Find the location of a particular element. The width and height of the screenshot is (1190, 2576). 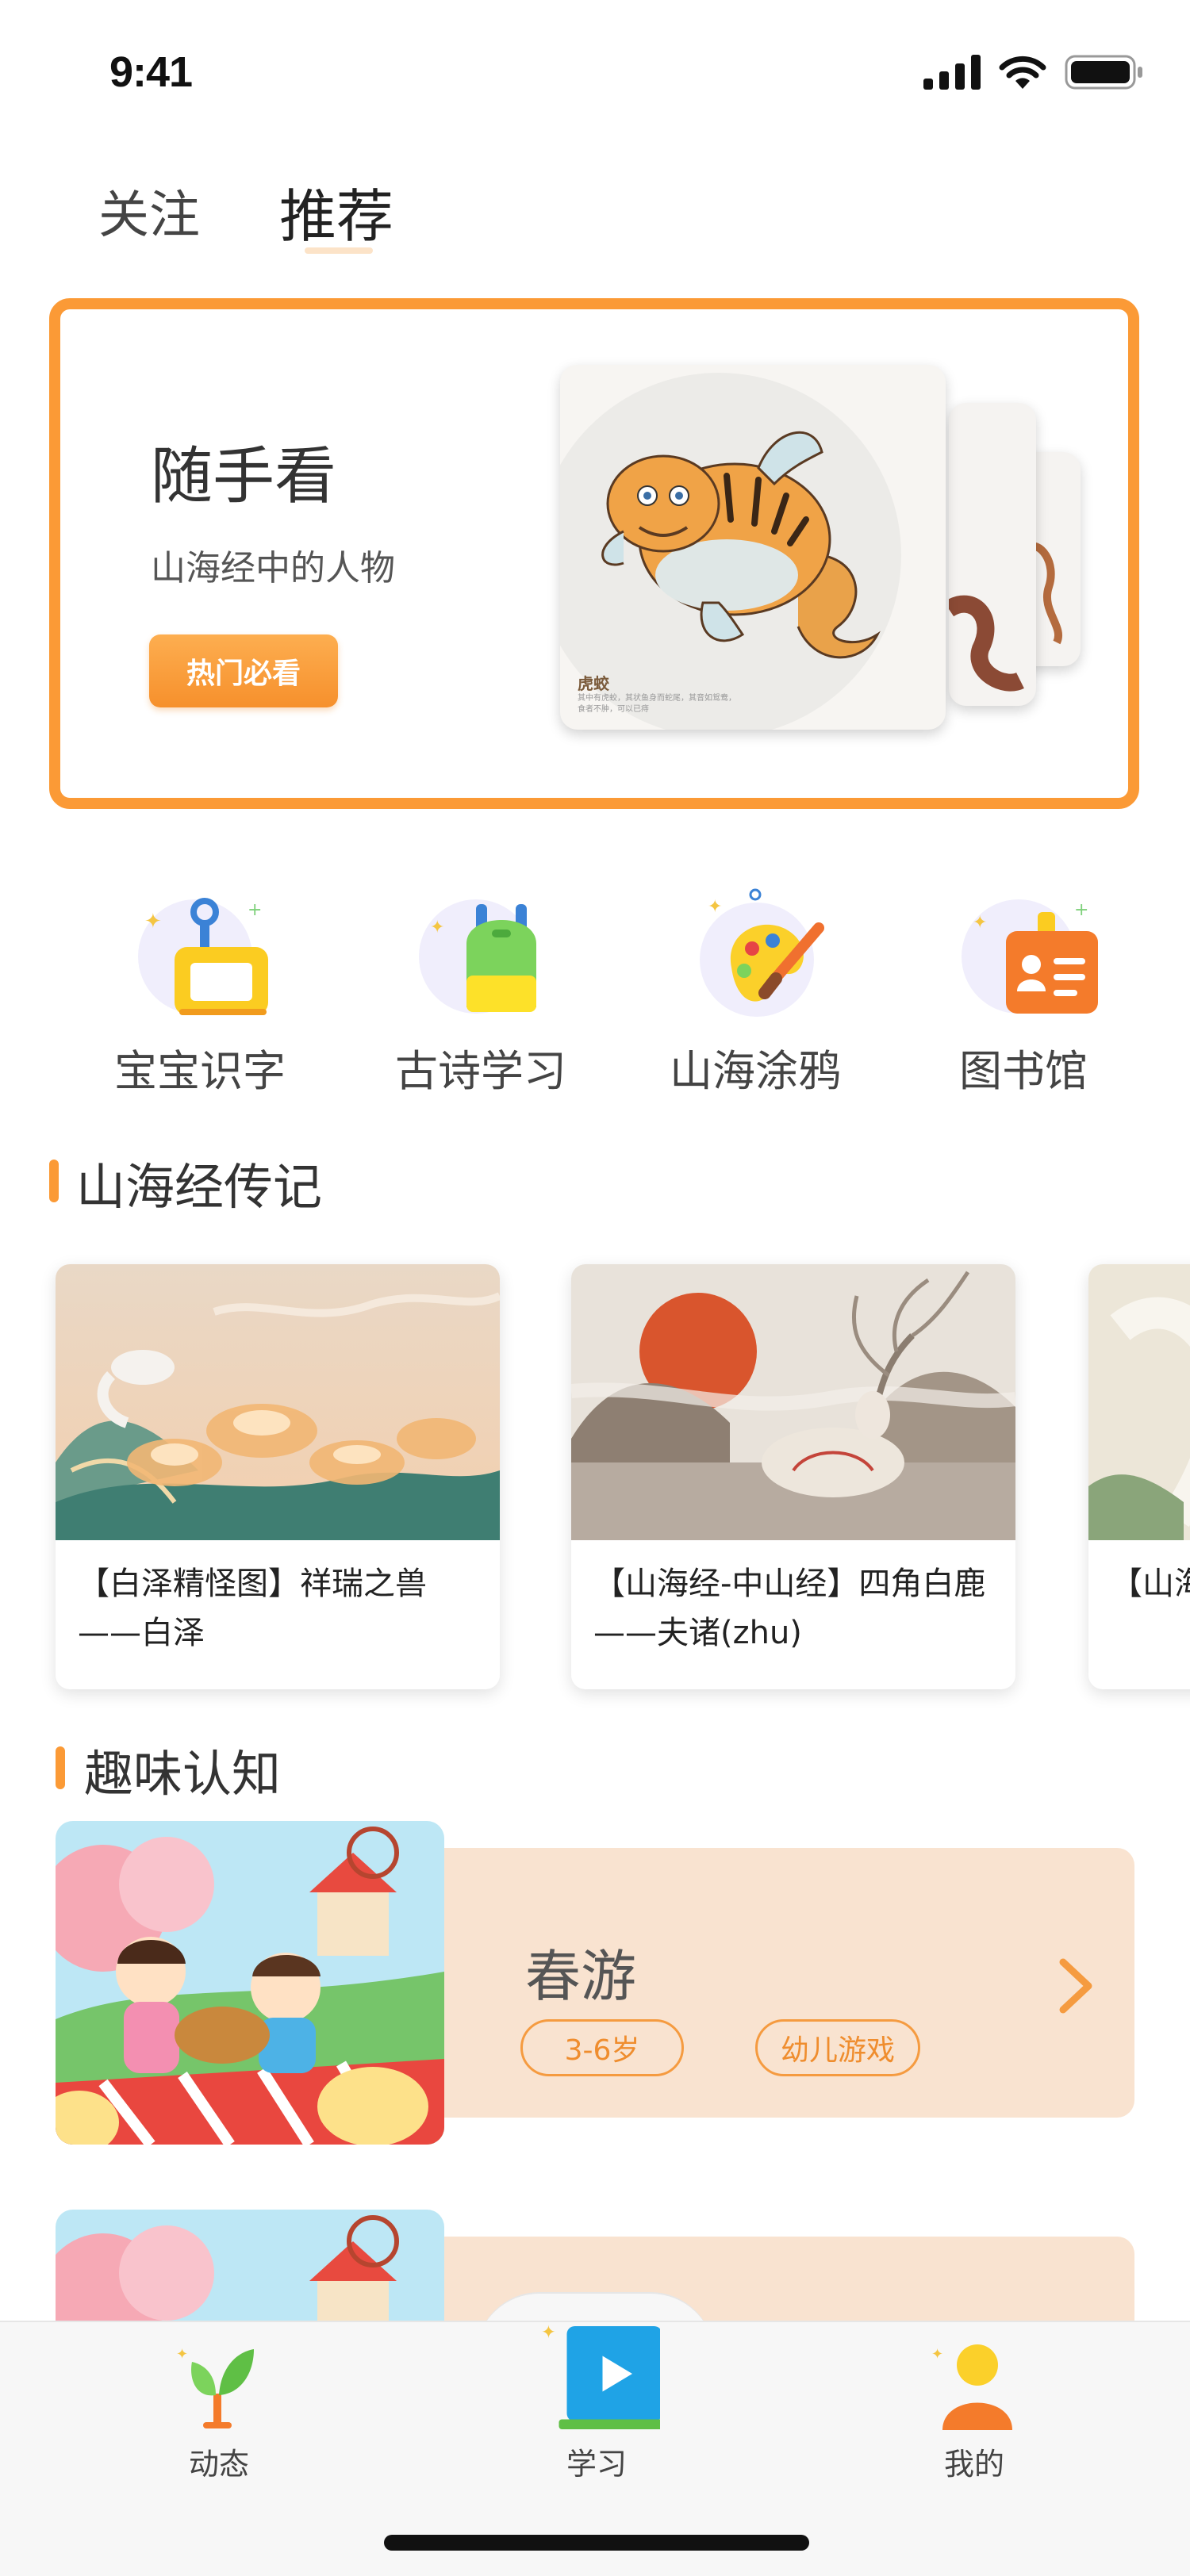

card-creature-name: 虎蛟 is located at coordinates (593, 684).